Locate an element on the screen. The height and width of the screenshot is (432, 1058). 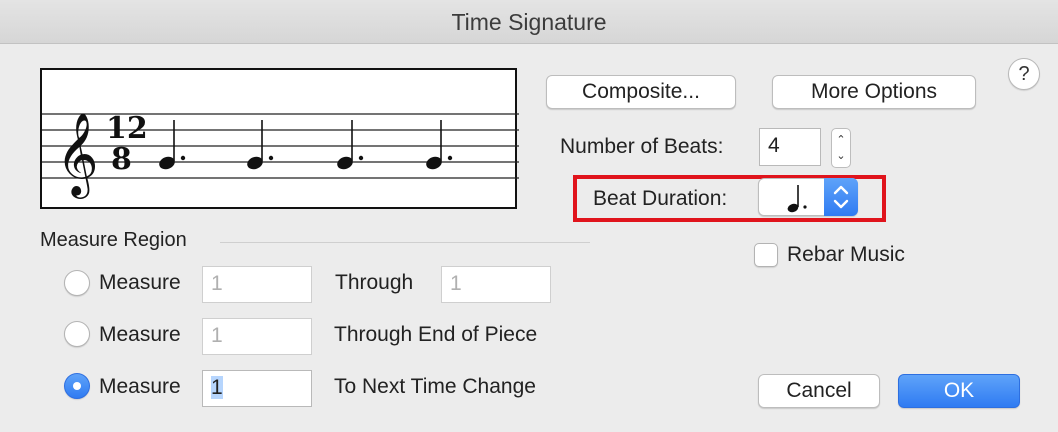
number-of-beats-field: 4 is located at coordinates (790, 147).